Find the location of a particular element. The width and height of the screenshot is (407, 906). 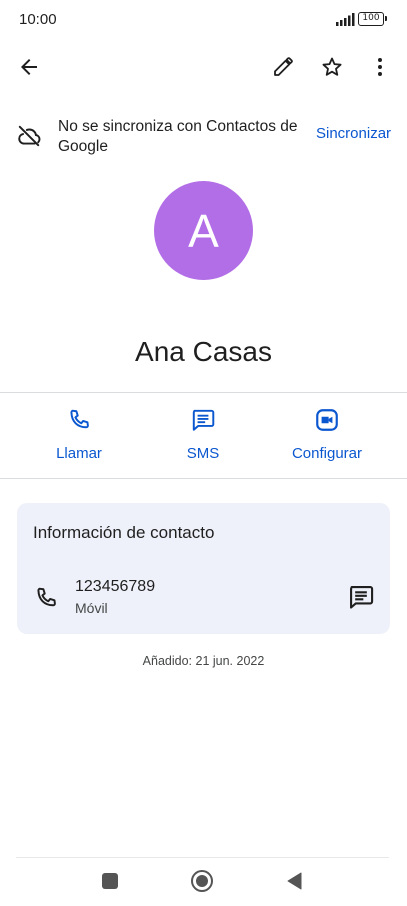

call-button: Llamar is located at coordinates (79, 434).